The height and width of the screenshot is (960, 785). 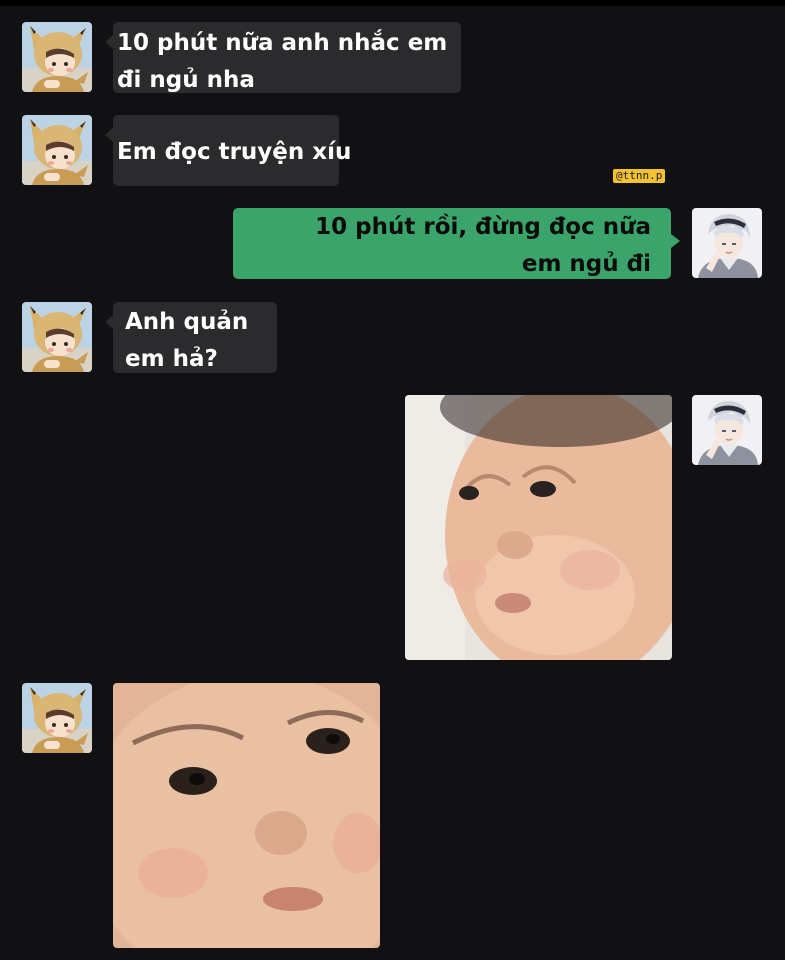 I want to click on message-bubble: 10 phút nữa anh nhắc em đi ngủ nha, so click(x=287, y=57).